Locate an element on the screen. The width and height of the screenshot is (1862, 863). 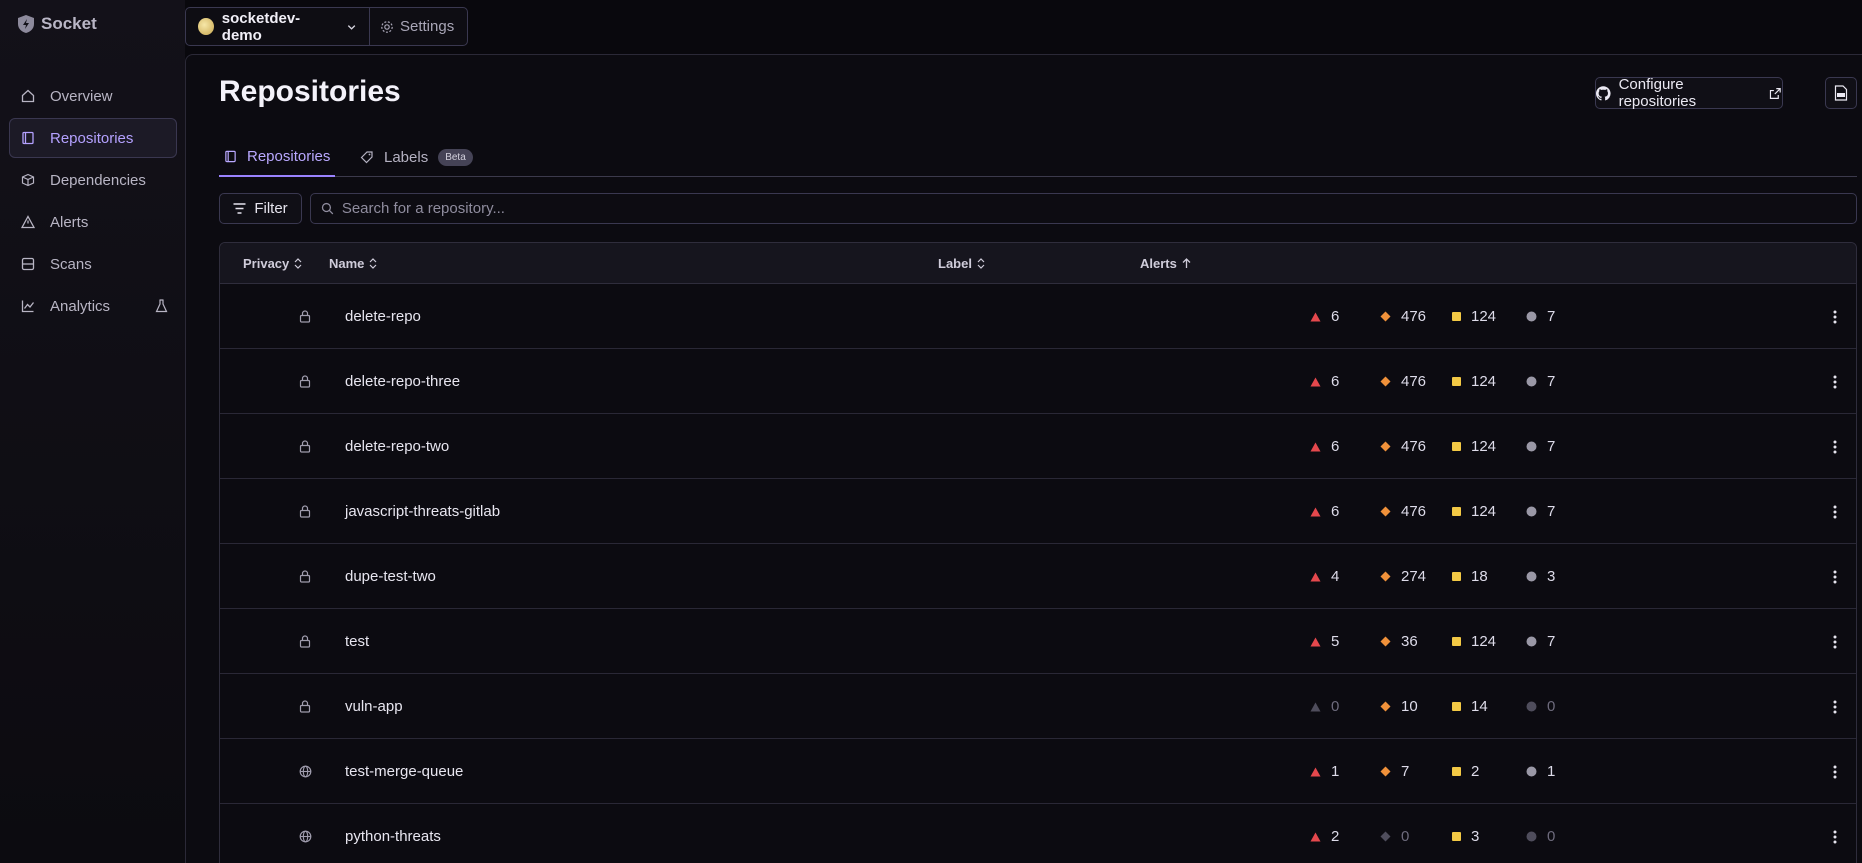
org-switcher: socketdev-demo Settings is located at coordinates (326, 26).